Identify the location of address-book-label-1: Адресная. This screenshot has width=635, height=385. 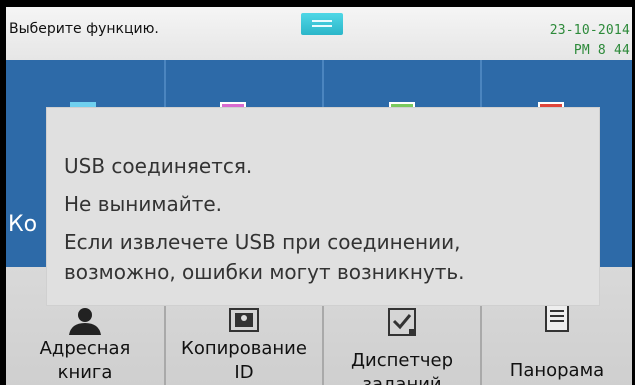
(85, 348).